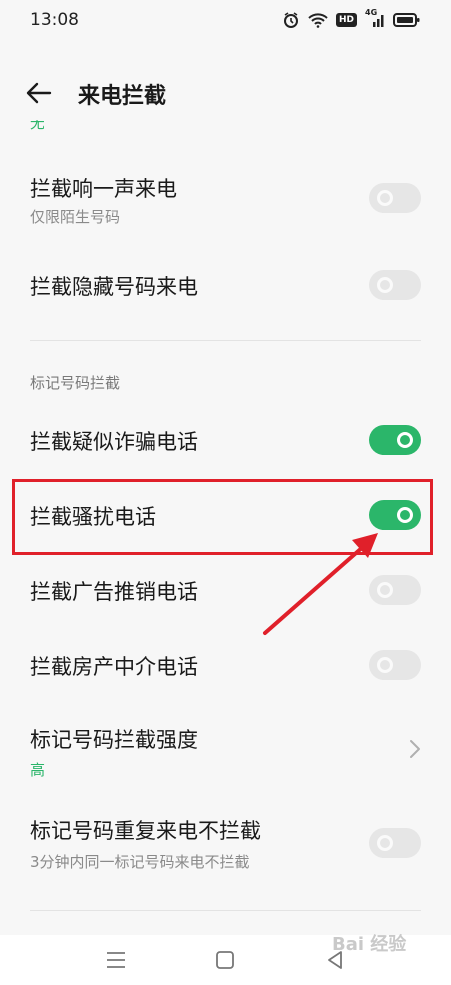 This screenshot has width=451, height=985. Describe the element at coordinates (375, 18) in the screenshot. I see `signal-icon: 4G` at that location.